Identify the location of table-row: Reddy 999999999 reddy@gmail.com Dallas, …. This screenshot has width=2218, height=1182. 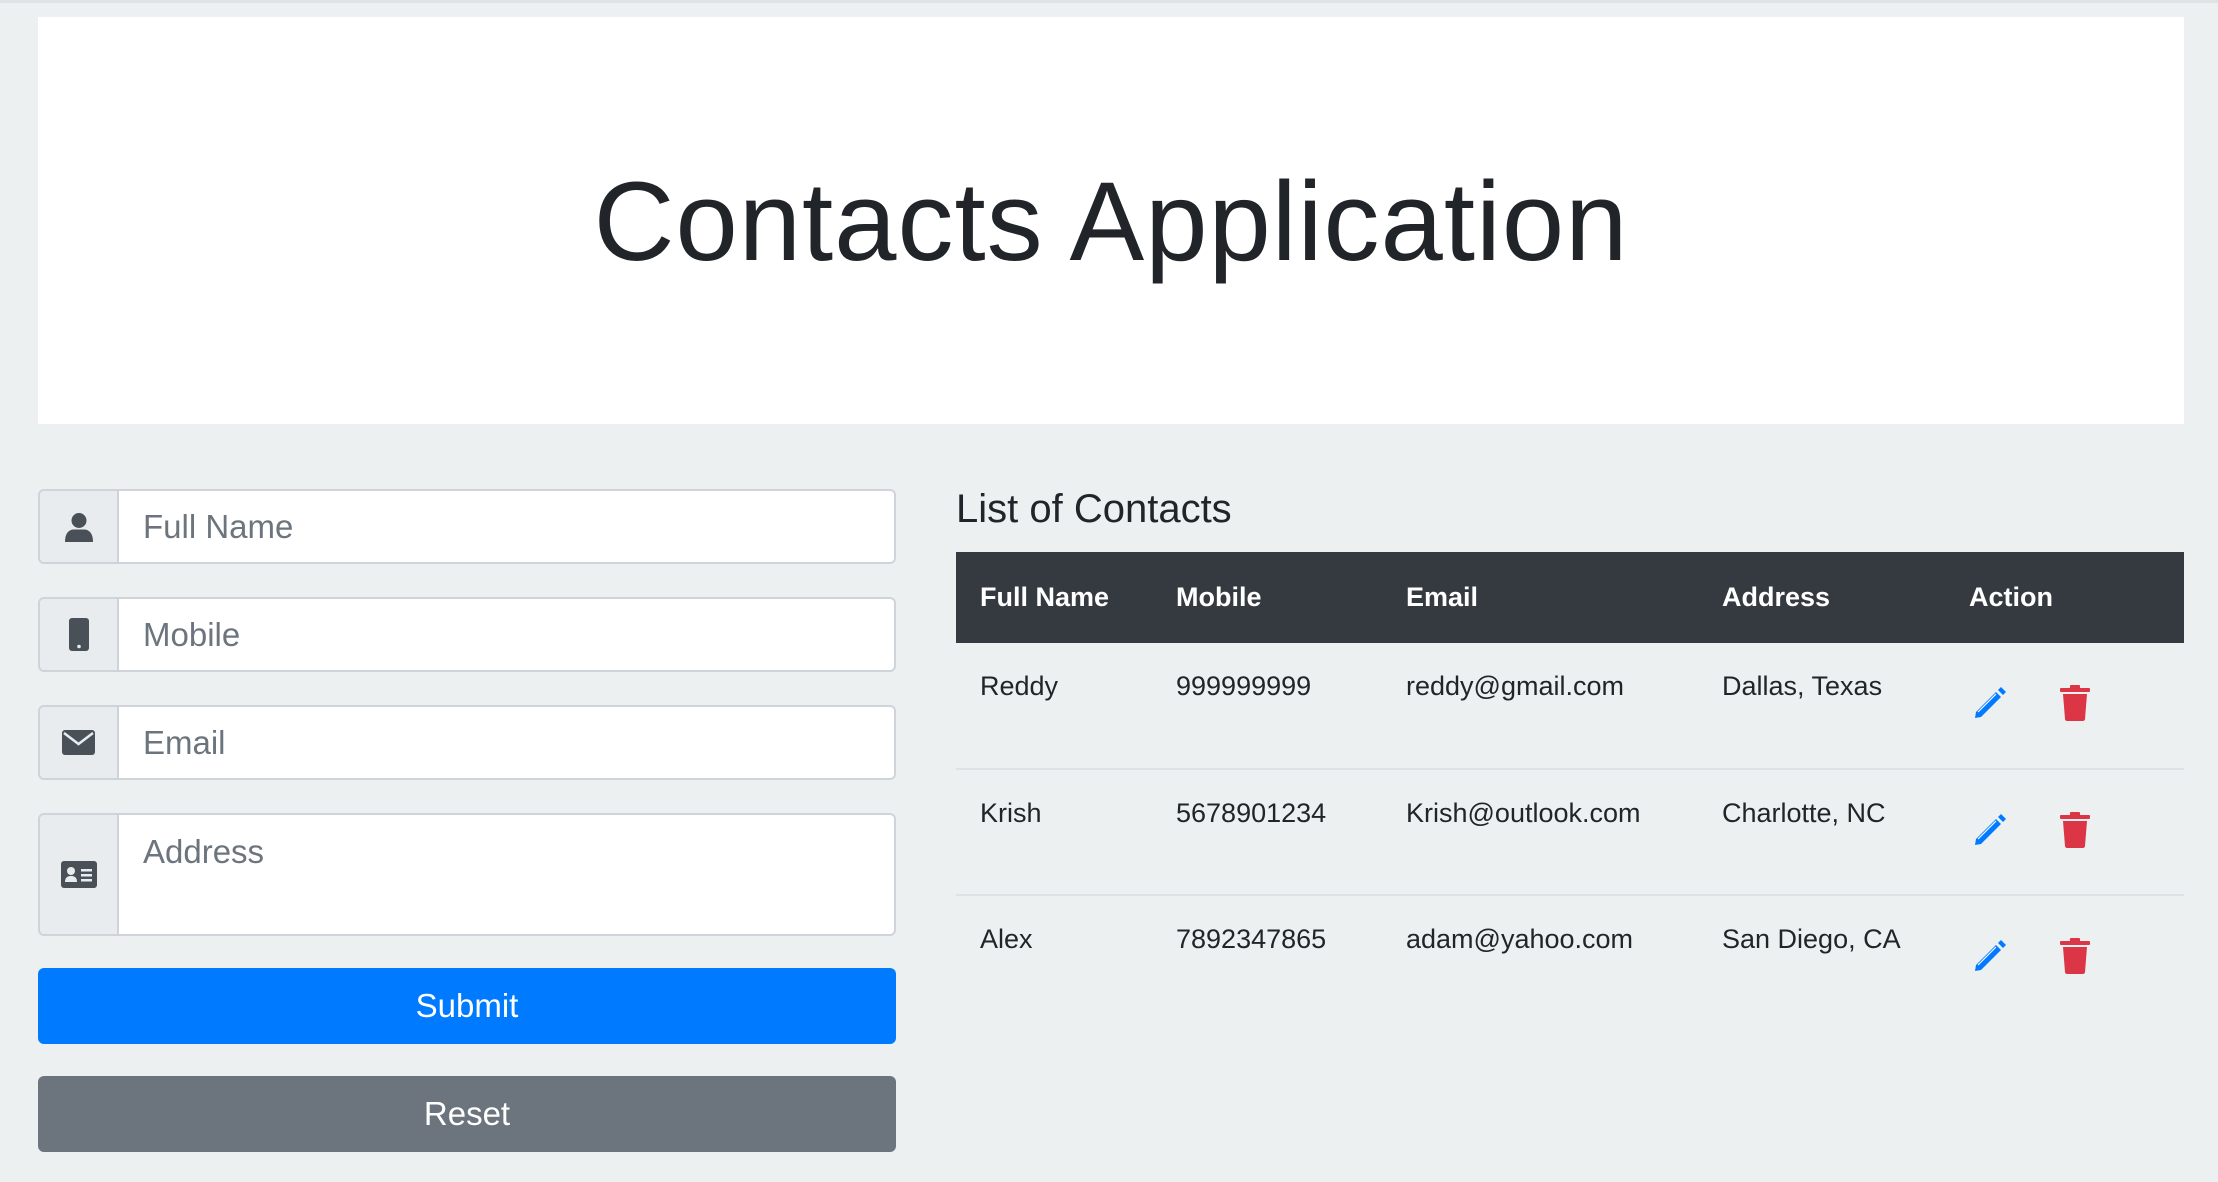
(1570, 706).